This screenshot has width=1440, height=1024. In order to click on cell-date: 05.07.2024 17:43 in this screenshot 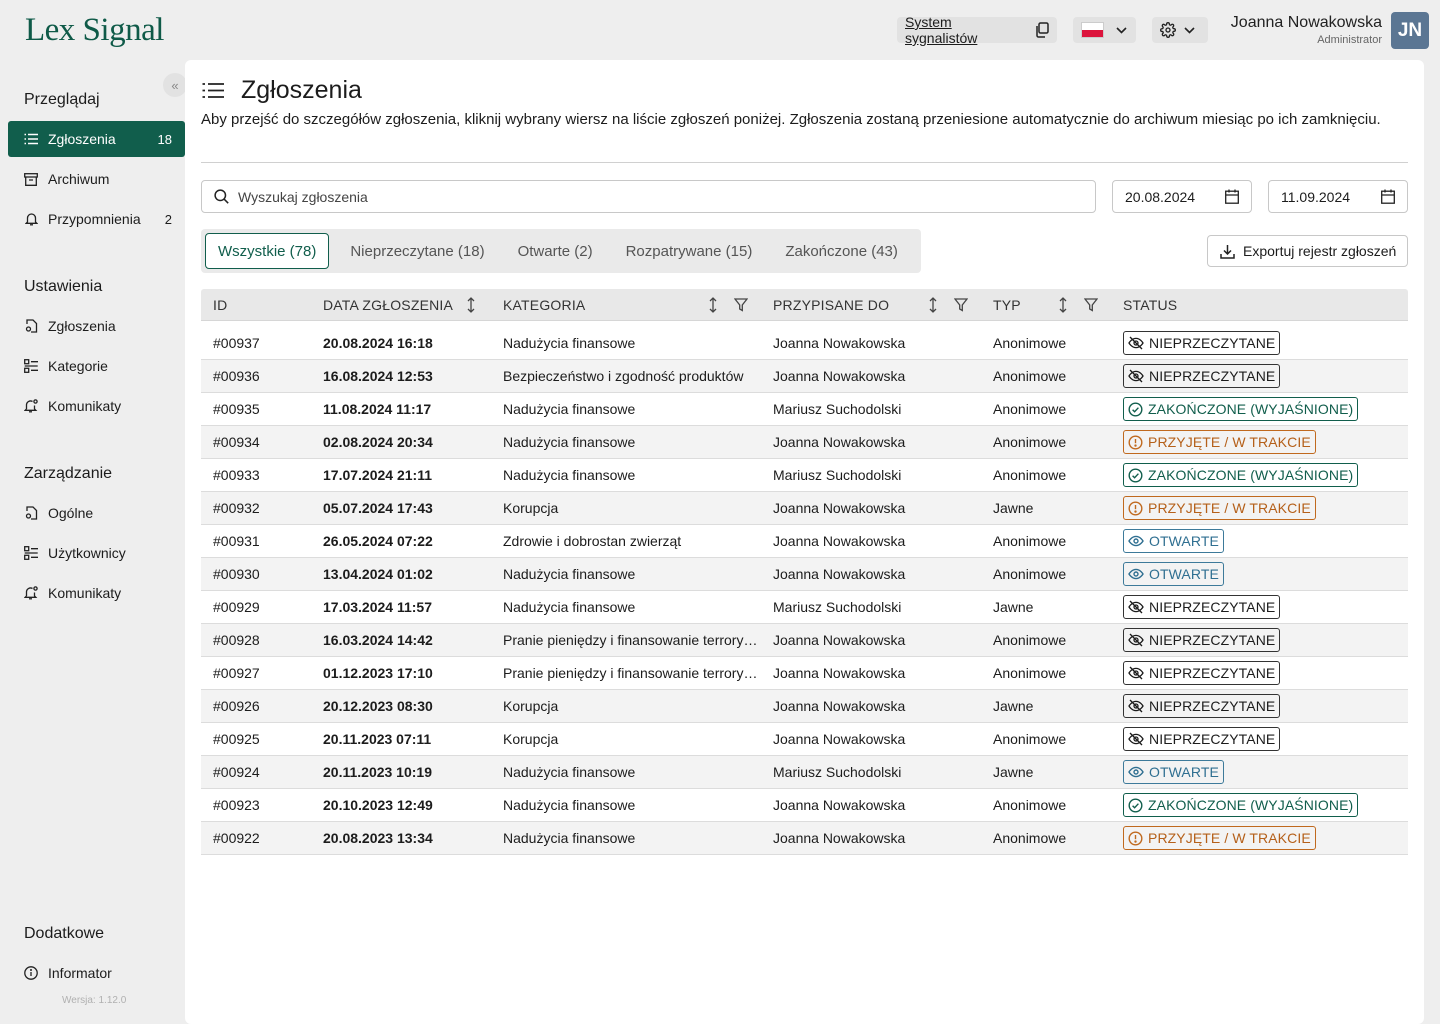, I will do `click(378, 508)`.